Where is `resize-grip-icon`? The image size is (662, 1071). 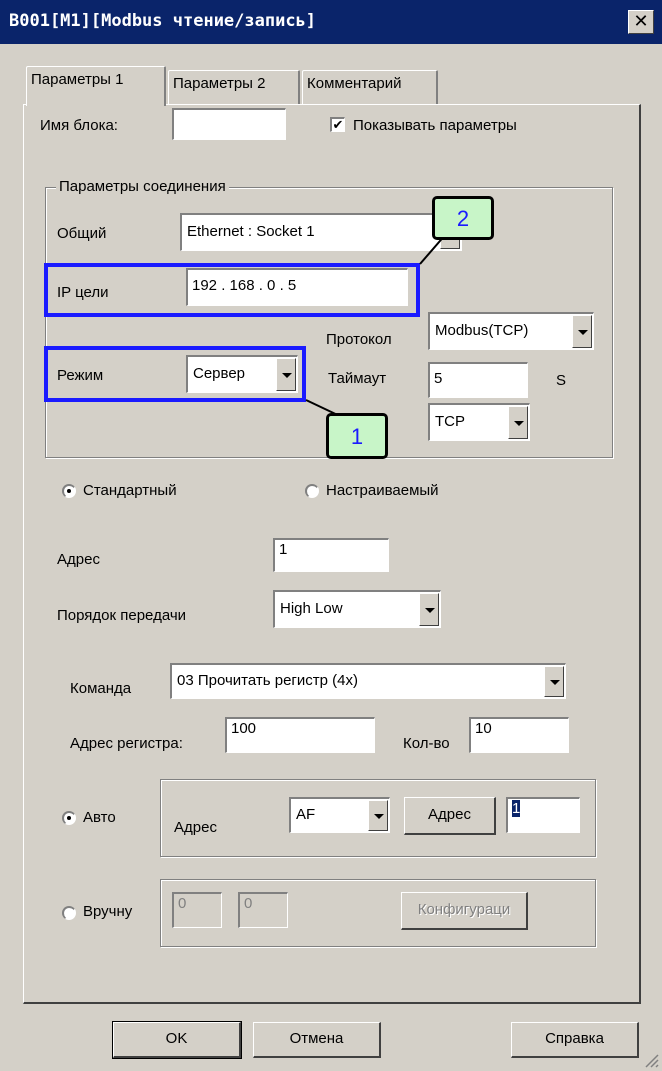 resize-grip-icon is located at coordinates (651, 1060).